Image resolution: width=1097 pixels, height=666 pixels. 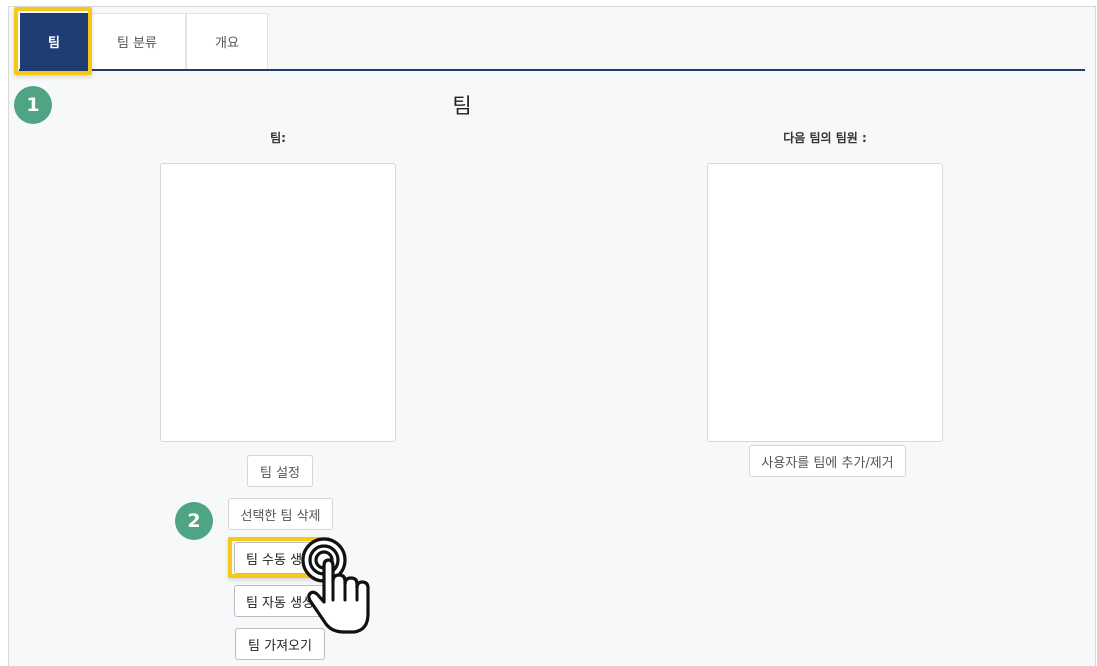 I want to click on tab-highlight, so click(x=53, y=41).